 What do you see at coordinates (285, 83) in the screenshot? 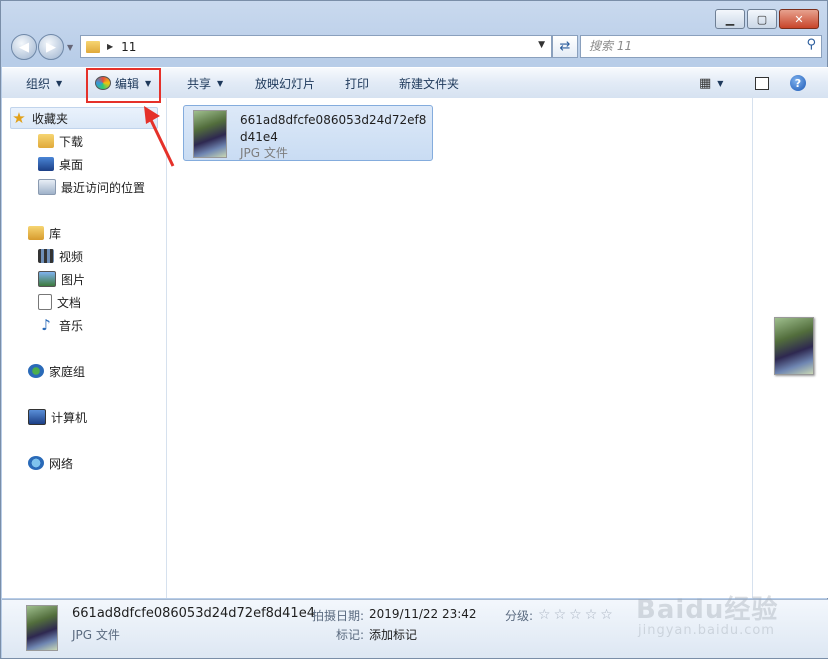
I see `slideshow-button: 放映幻灯片` at bounding box center [285, 83].